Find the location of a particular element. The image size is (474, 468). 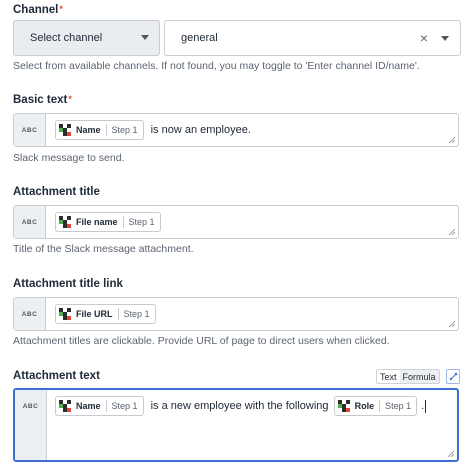

attachment-text-label: Attachment text is located at coordinates (56, 376).